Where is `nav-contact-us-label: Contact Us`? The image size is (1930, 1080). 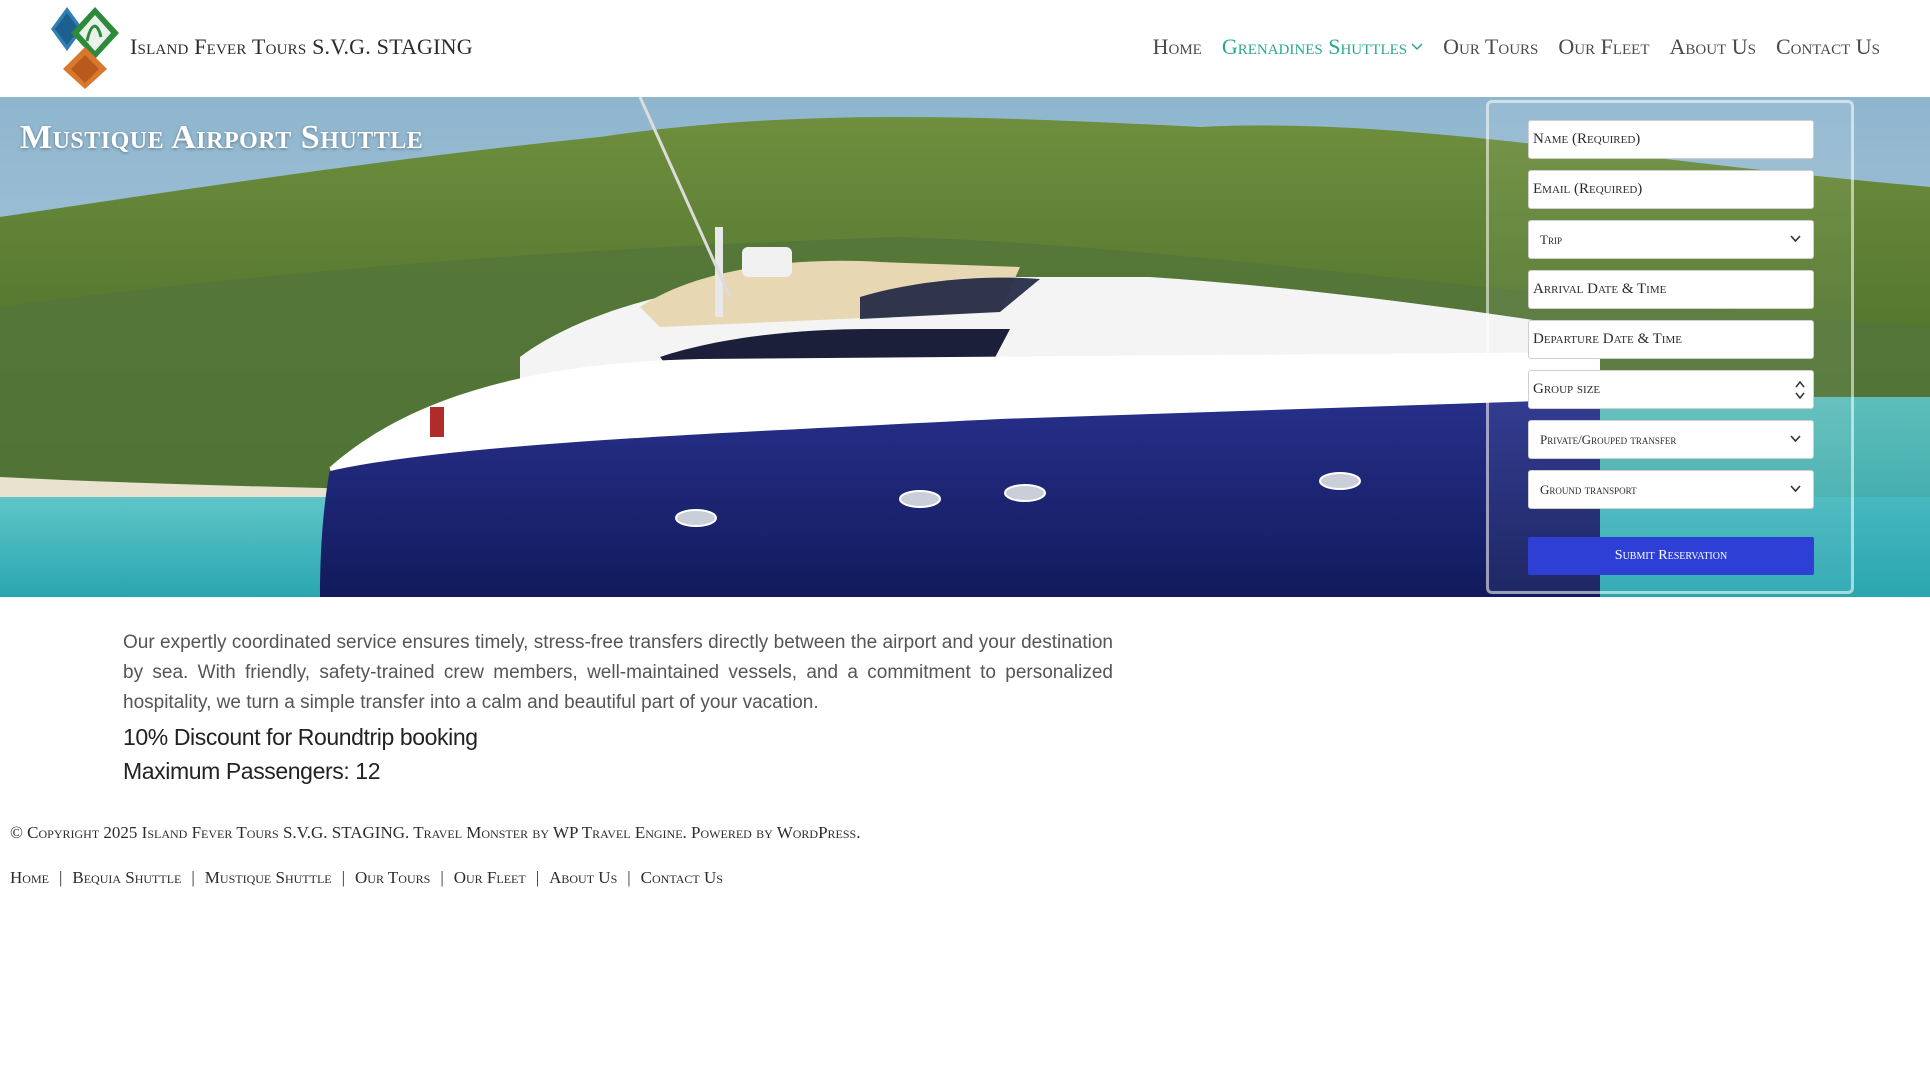 nav-contact-us-label: Contact Us is located at coordinates (1827, 46).